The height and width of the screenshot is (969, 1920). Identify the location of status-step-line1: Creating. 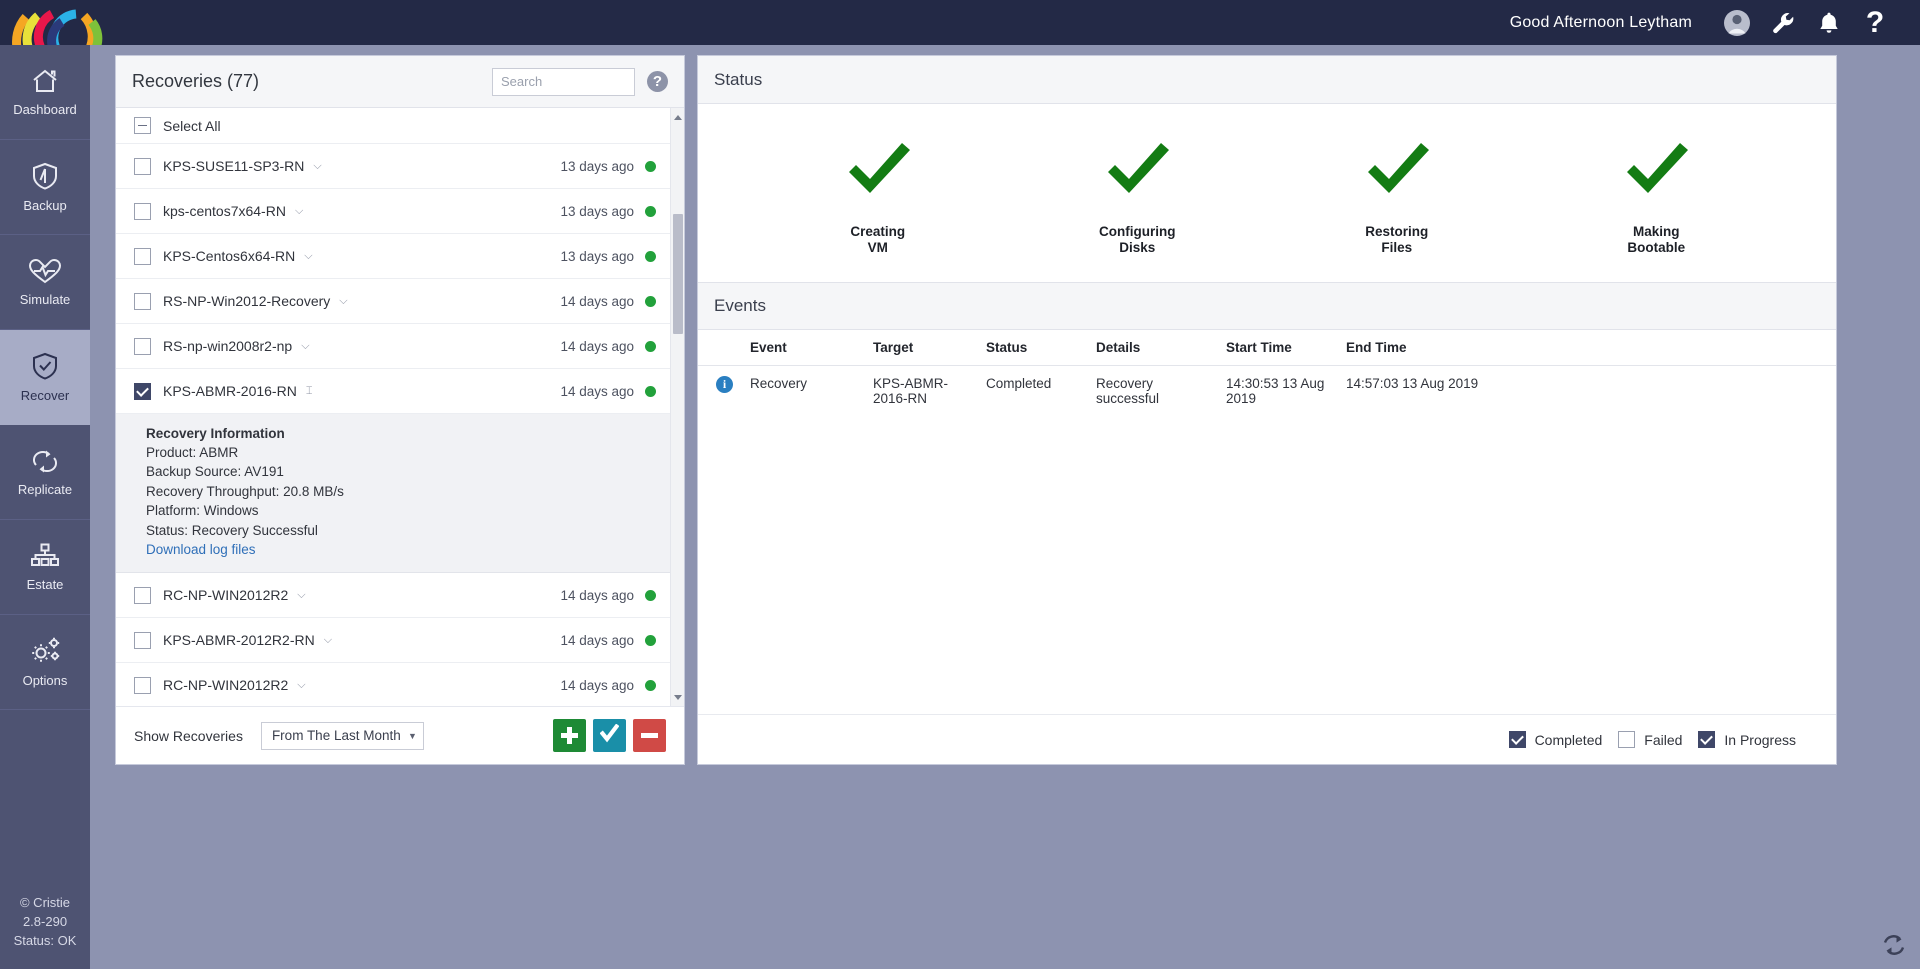
(878, 231).